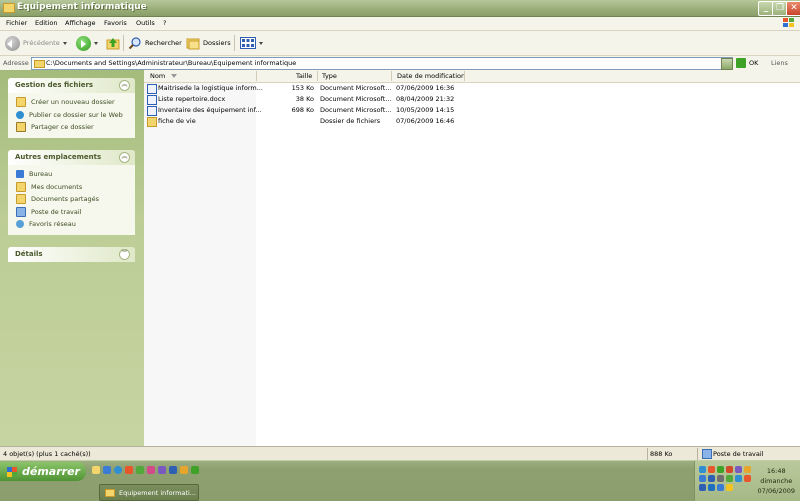  I want to click on place-shared-documents: Documents partagés, so click(71, 199).